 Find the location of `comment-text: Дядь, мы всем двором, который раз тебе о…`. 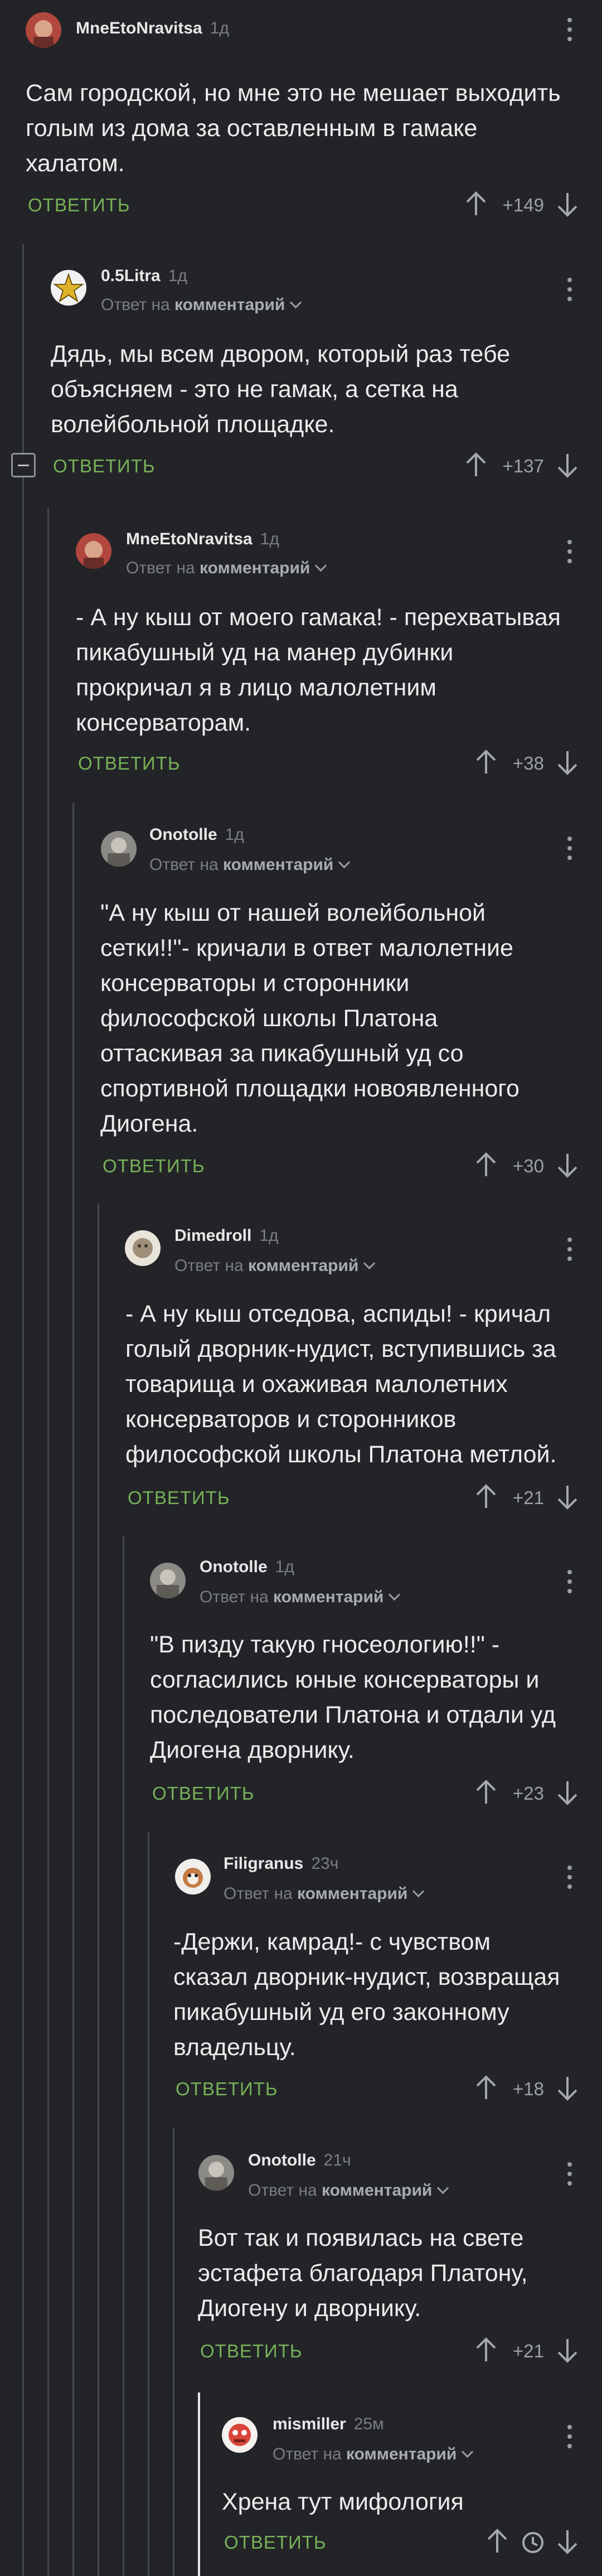

comment-text: Дядь, мы всем двором, который раз тебе о… is located at coordinates (281, 390).